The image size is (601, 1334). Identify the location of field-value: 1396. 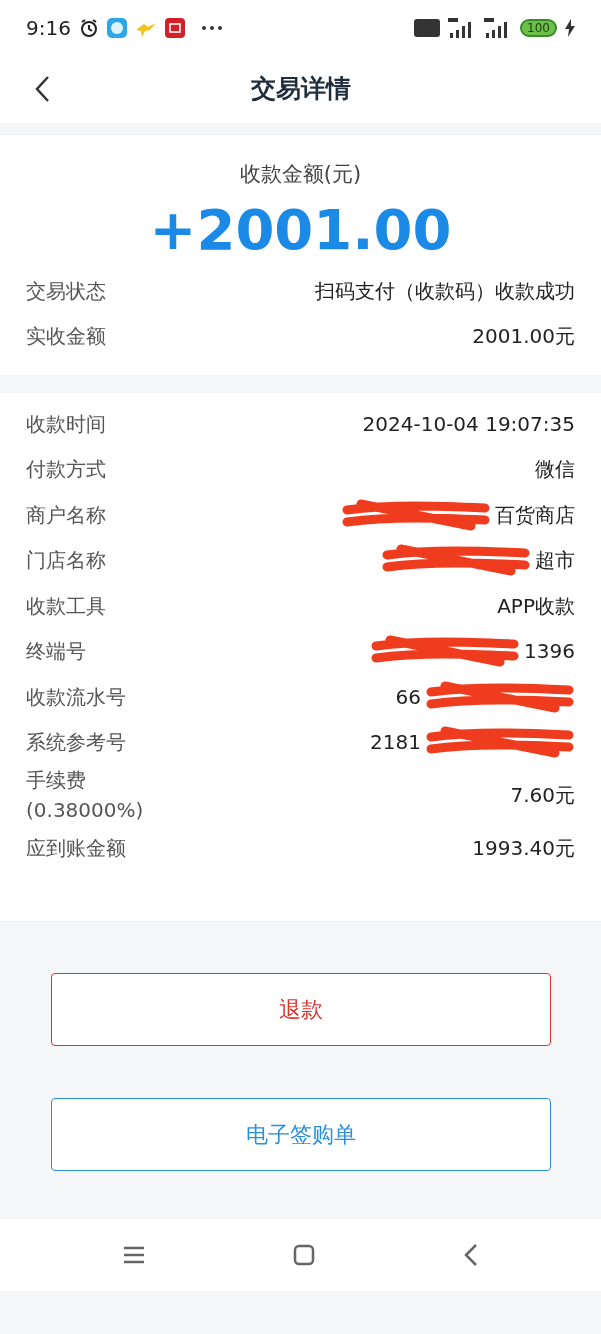
(549, 652).